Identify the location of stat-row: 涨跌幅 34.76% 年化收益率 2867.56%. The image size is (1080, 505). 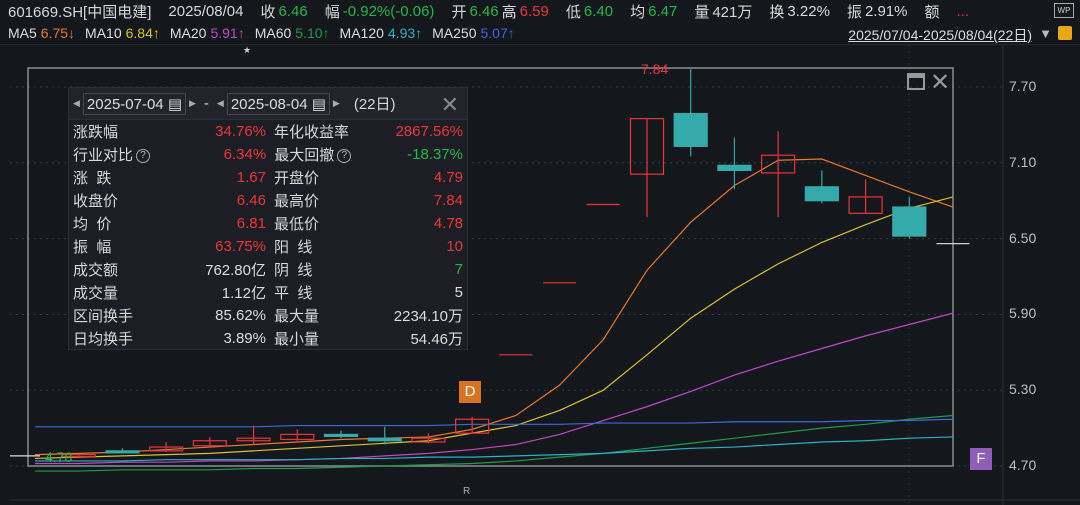
(268, 131).